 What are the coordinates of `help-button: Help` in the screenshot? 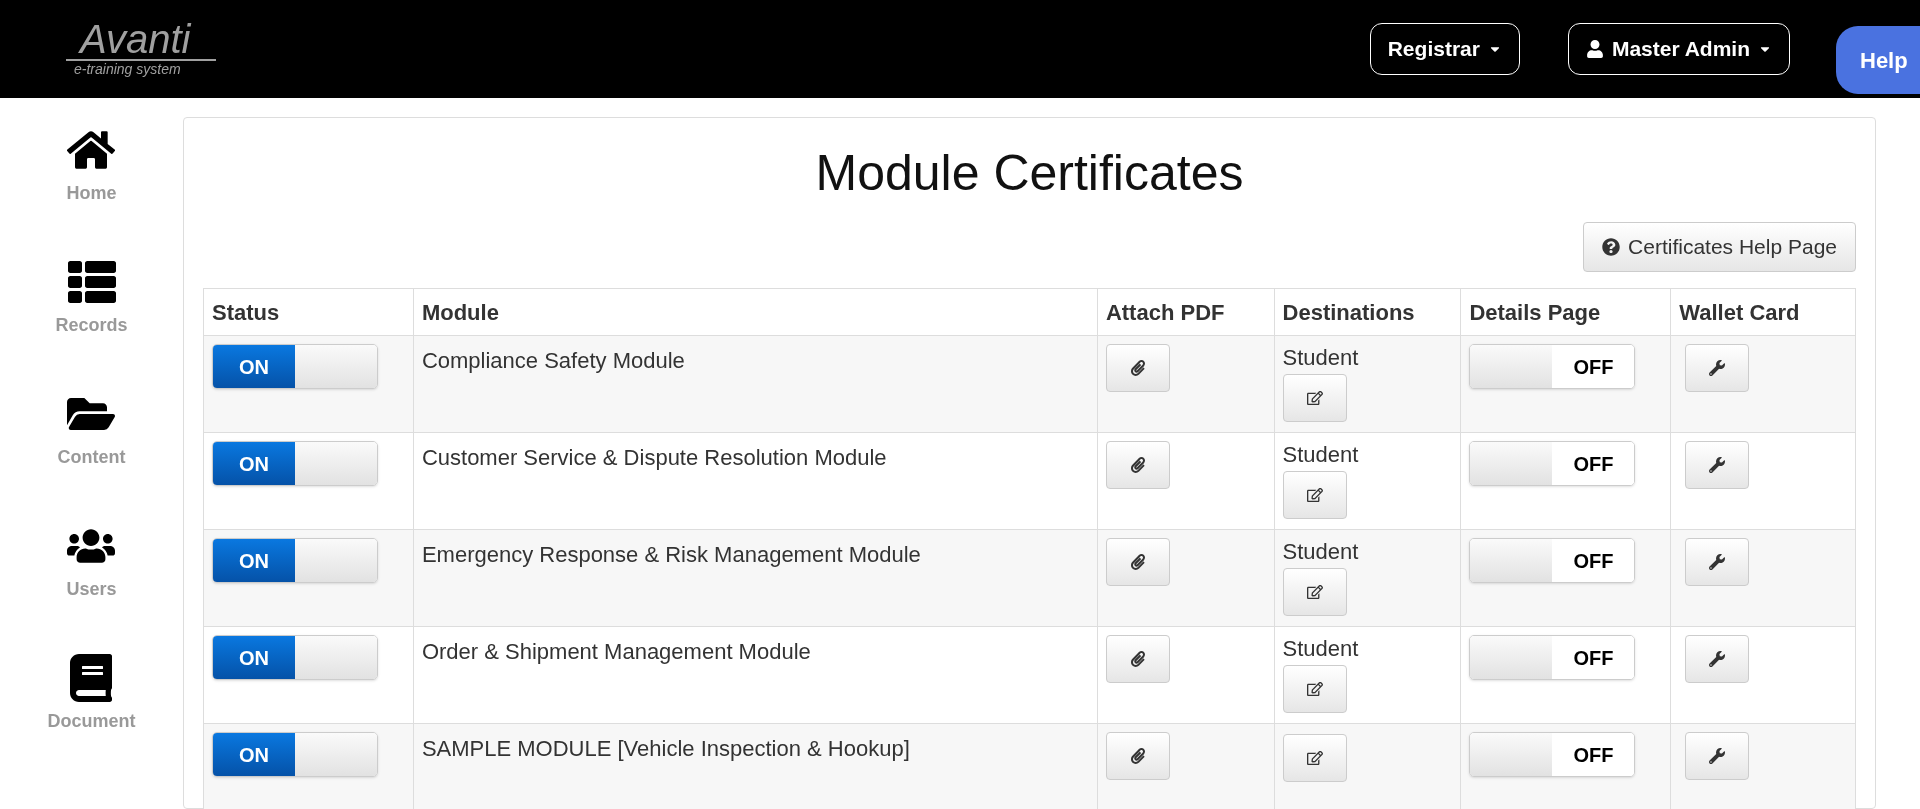 It's located at (1878, 60).